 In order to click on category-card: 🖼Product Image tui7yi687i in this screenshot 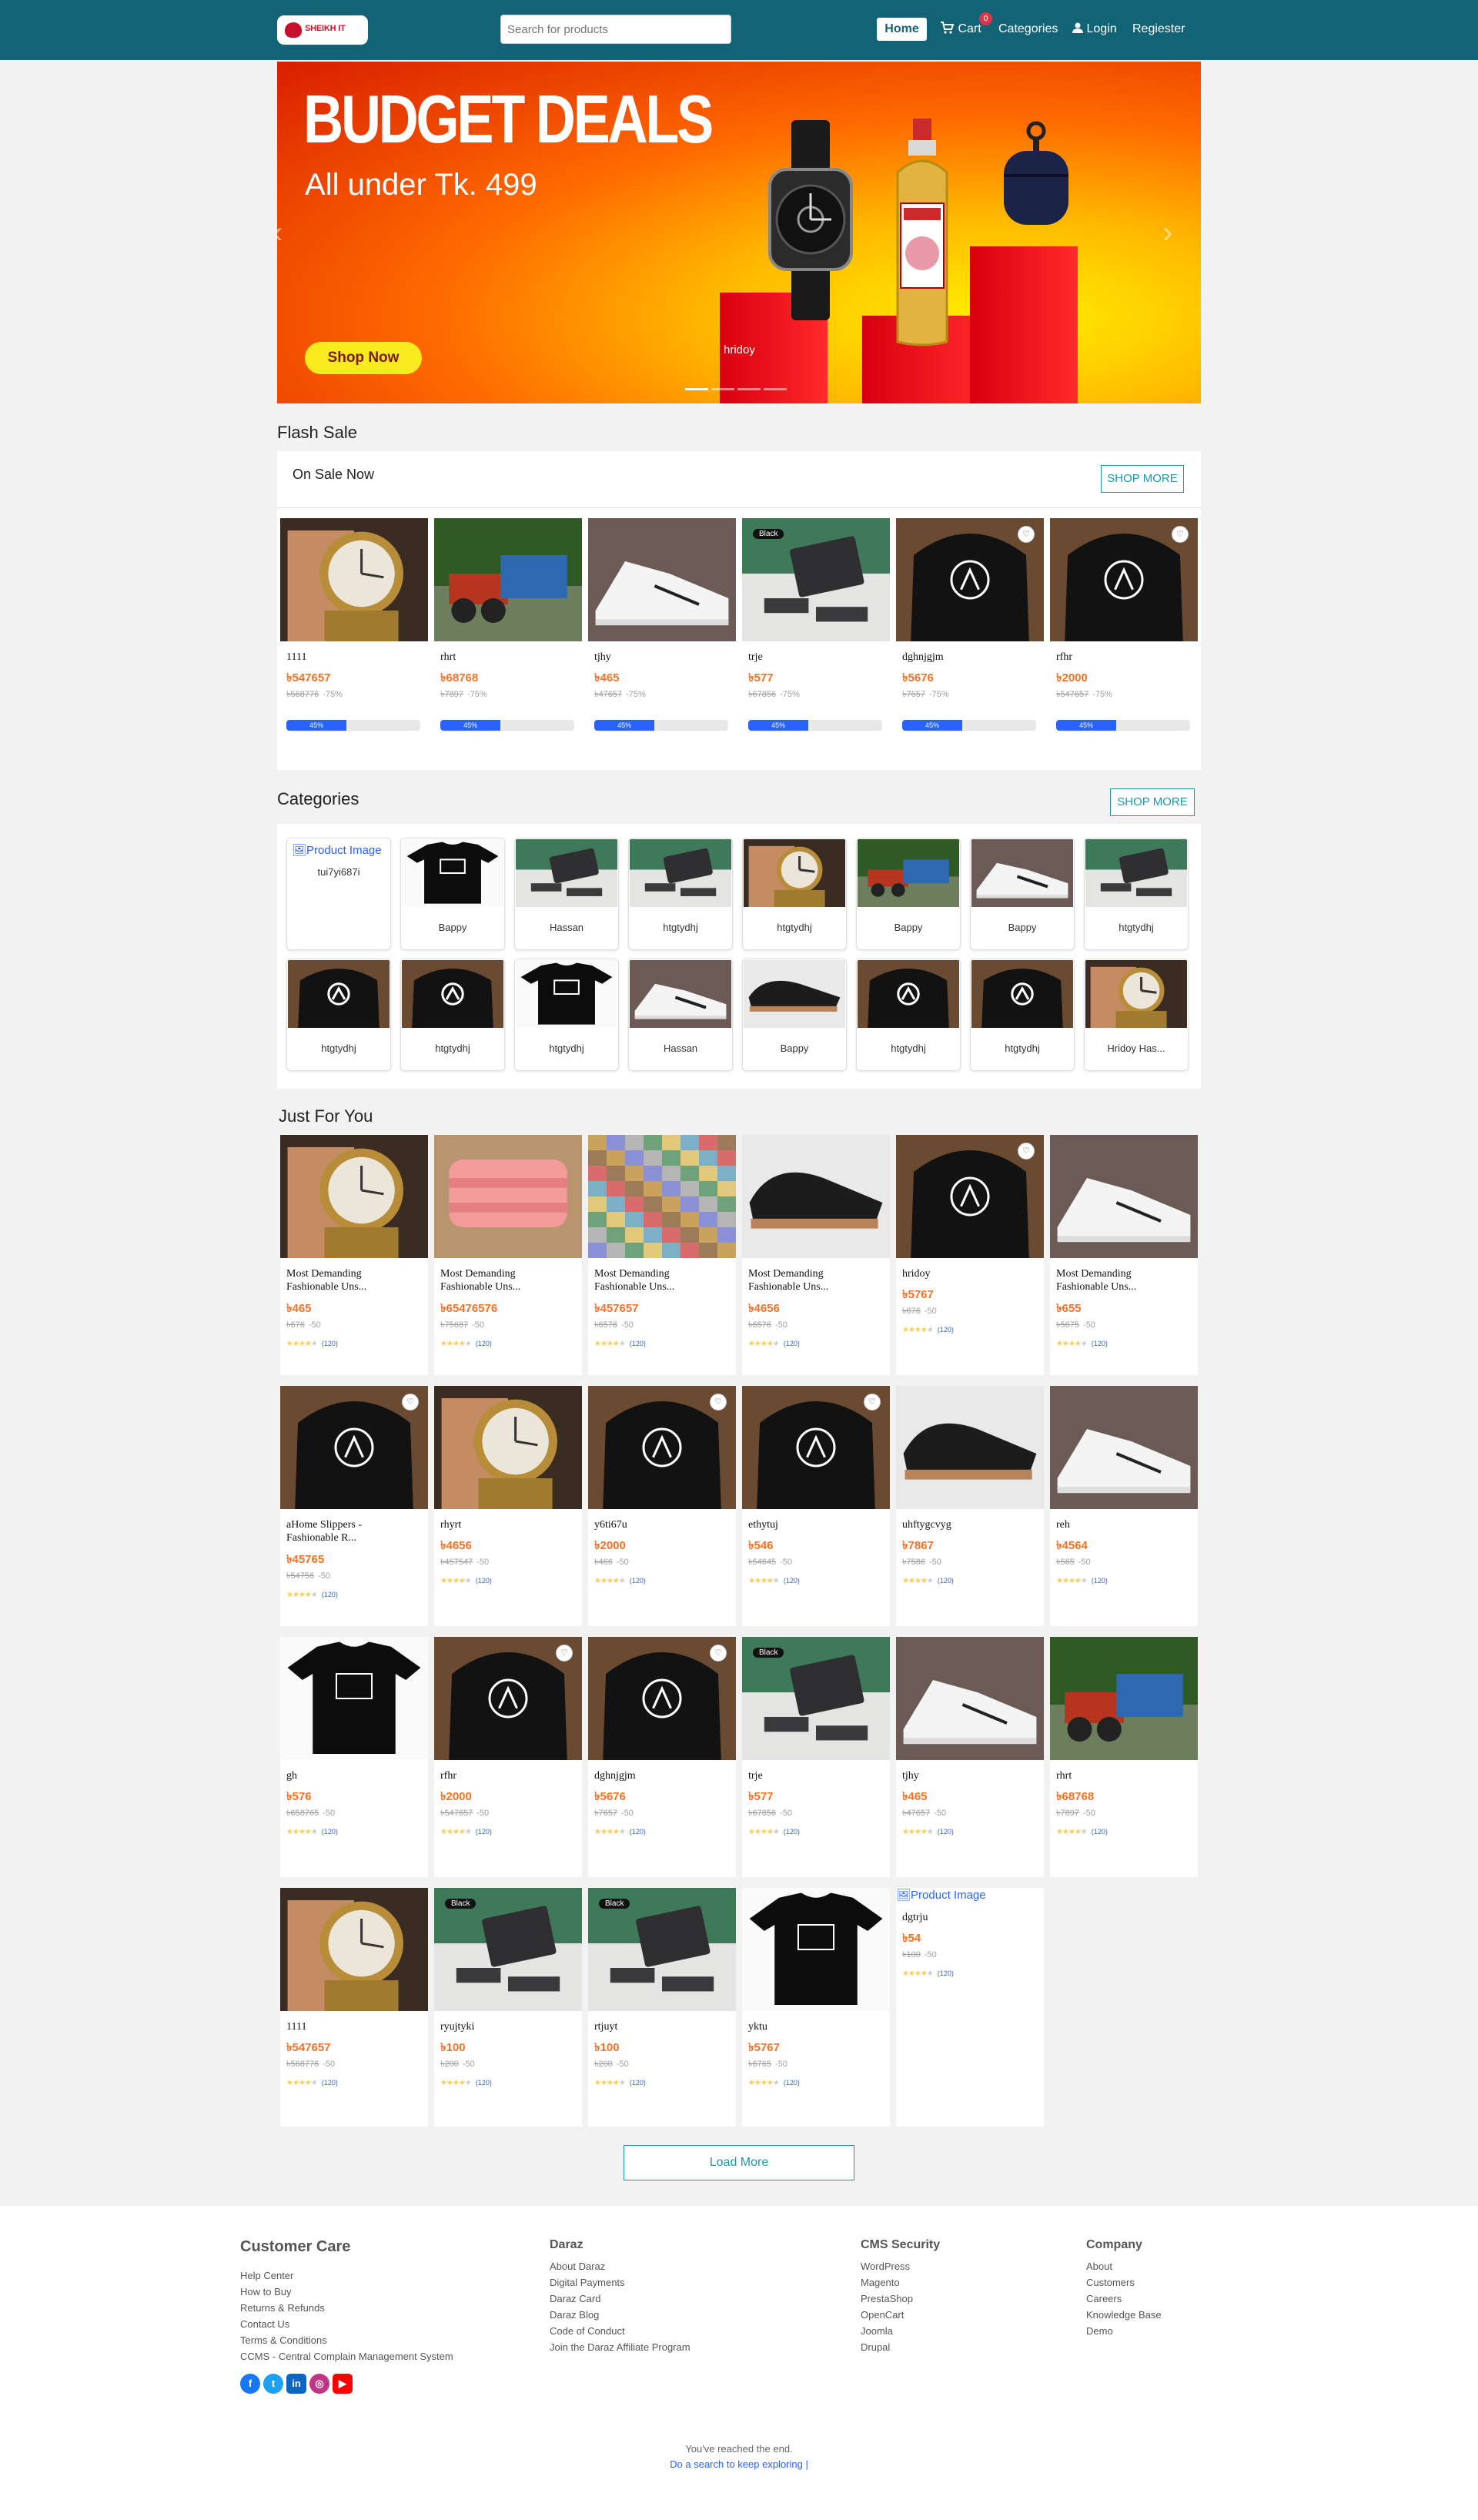, I will do `click(338, 894)`.